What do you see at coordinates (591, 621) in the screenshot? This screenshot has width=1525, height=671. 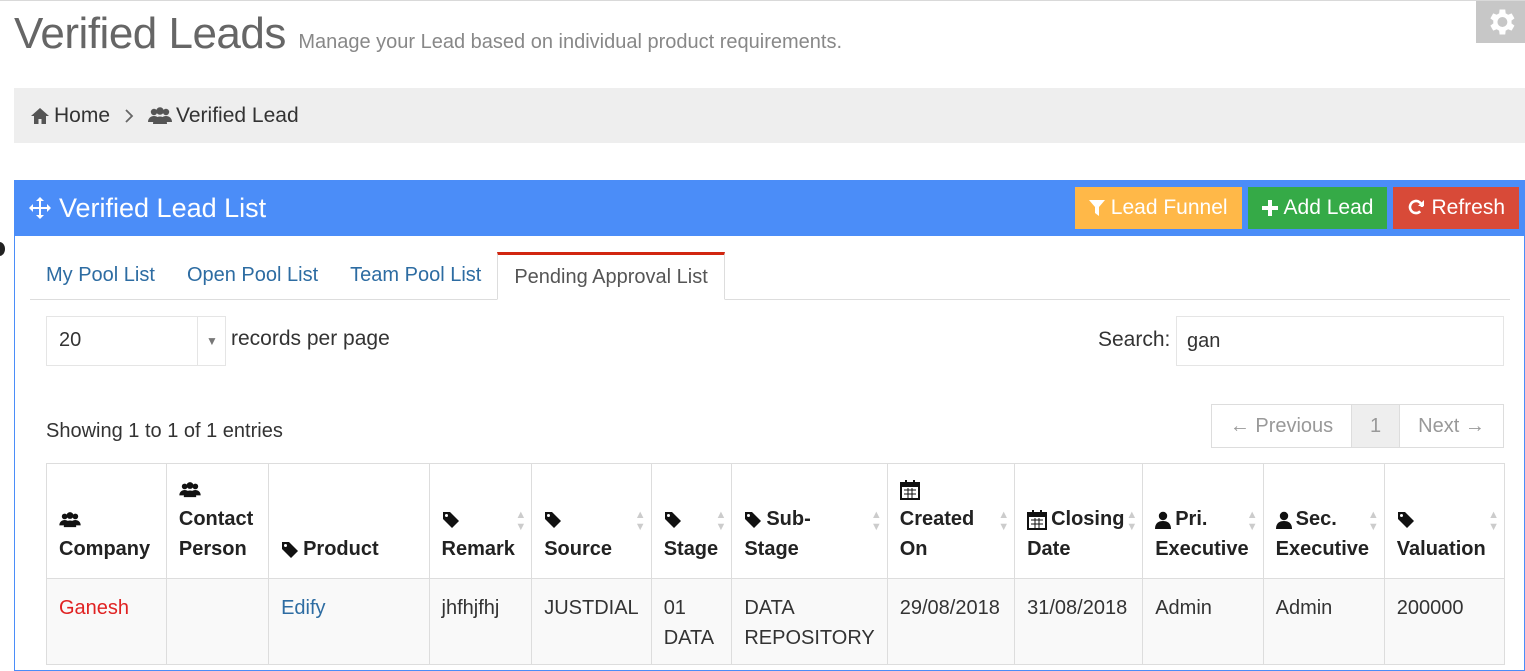 I see `cell-source: JUSTDIAL` at bounding box center [591, 621].